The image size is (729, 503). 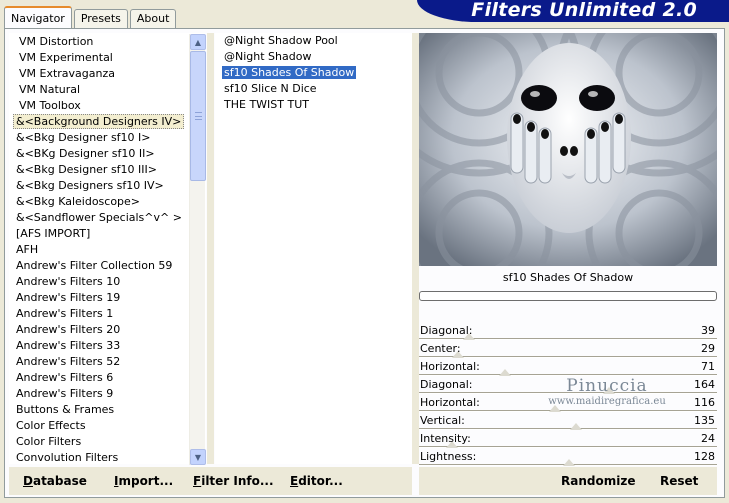 I want to click on category-item-label: VM Experimental, so click(x=66, y=57).